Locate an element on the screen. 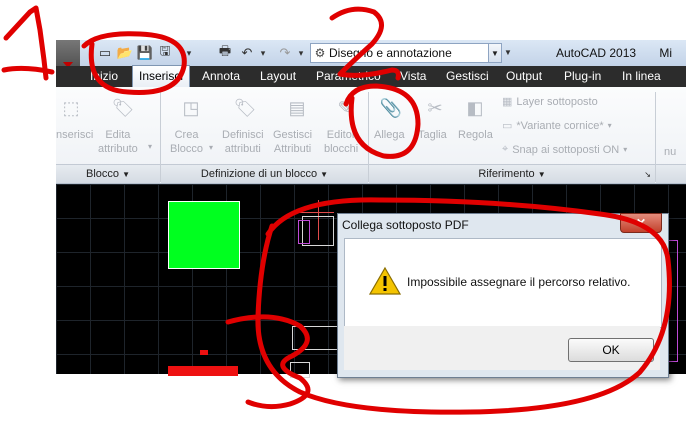 The image size is (686, 429). annotation-circle-attach is located at coordinates (382, 121).